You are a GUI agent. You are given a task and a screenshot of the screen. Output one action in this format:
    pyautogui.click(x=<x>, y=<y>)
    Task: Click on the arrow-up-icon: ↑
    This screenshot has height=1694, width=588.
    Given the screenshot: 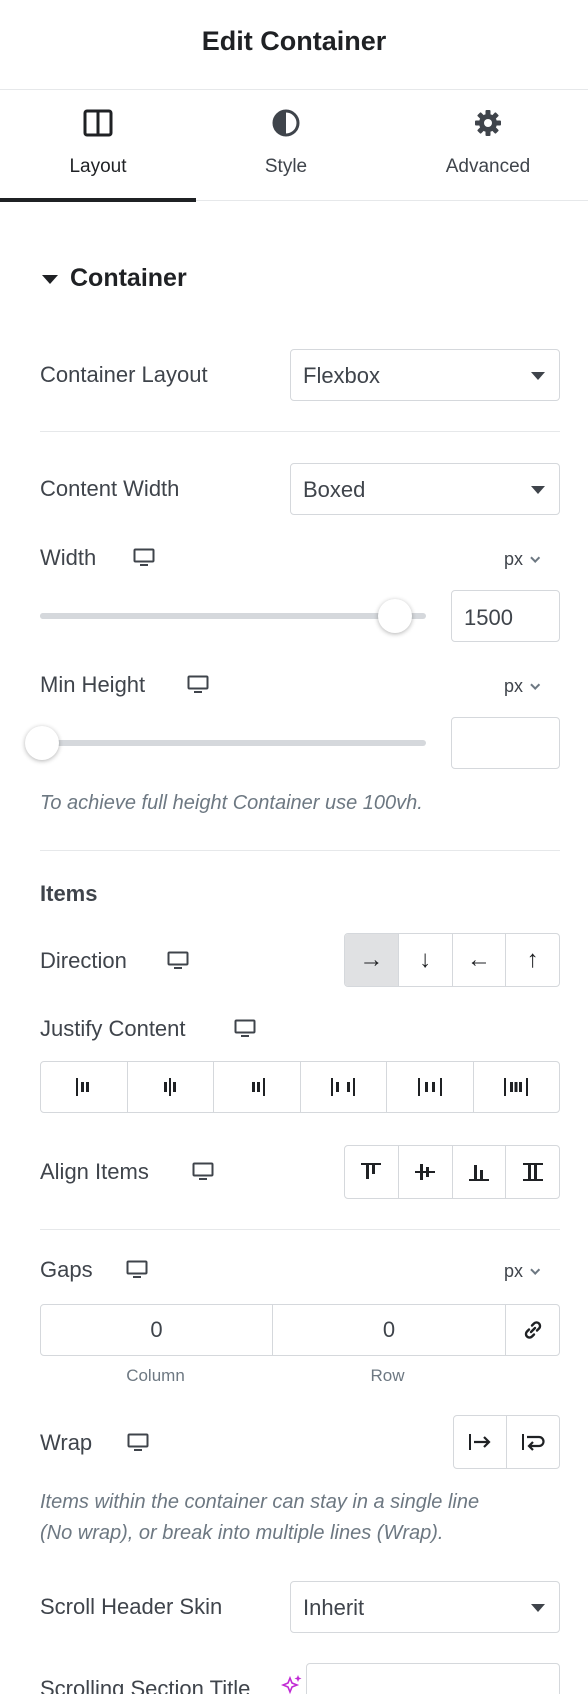 What is the action you would take?
    pyautogui.click(x=532, y=959)
    